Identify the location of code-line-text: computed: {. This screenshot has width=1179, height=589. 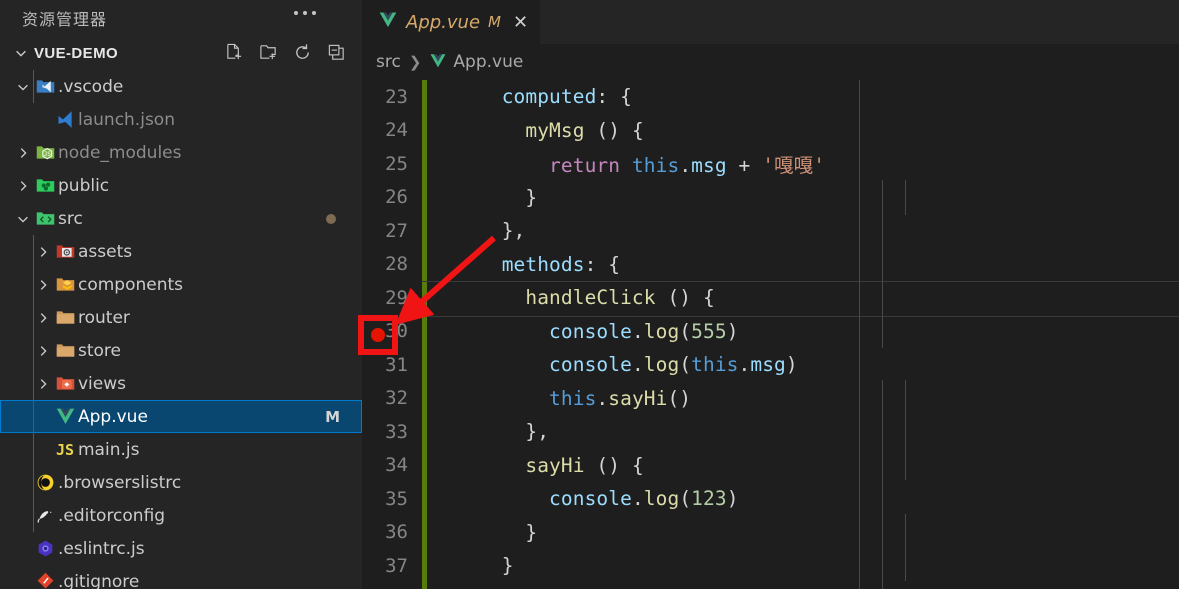
(566, 97).